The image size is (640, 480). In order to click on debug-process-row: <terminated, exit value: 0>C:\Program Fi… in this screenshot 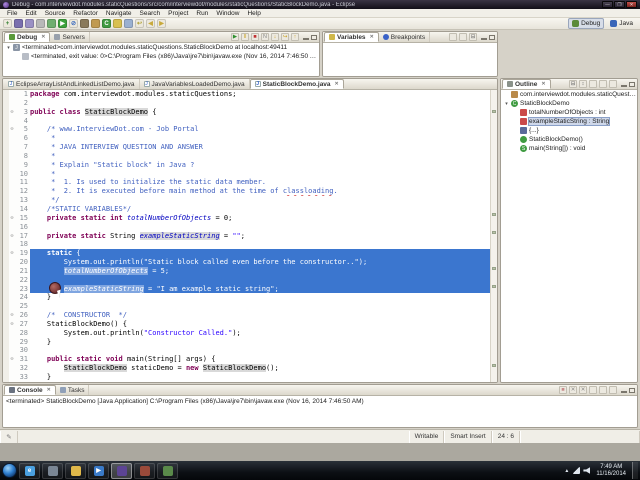, I will do `click(161, 56)`.